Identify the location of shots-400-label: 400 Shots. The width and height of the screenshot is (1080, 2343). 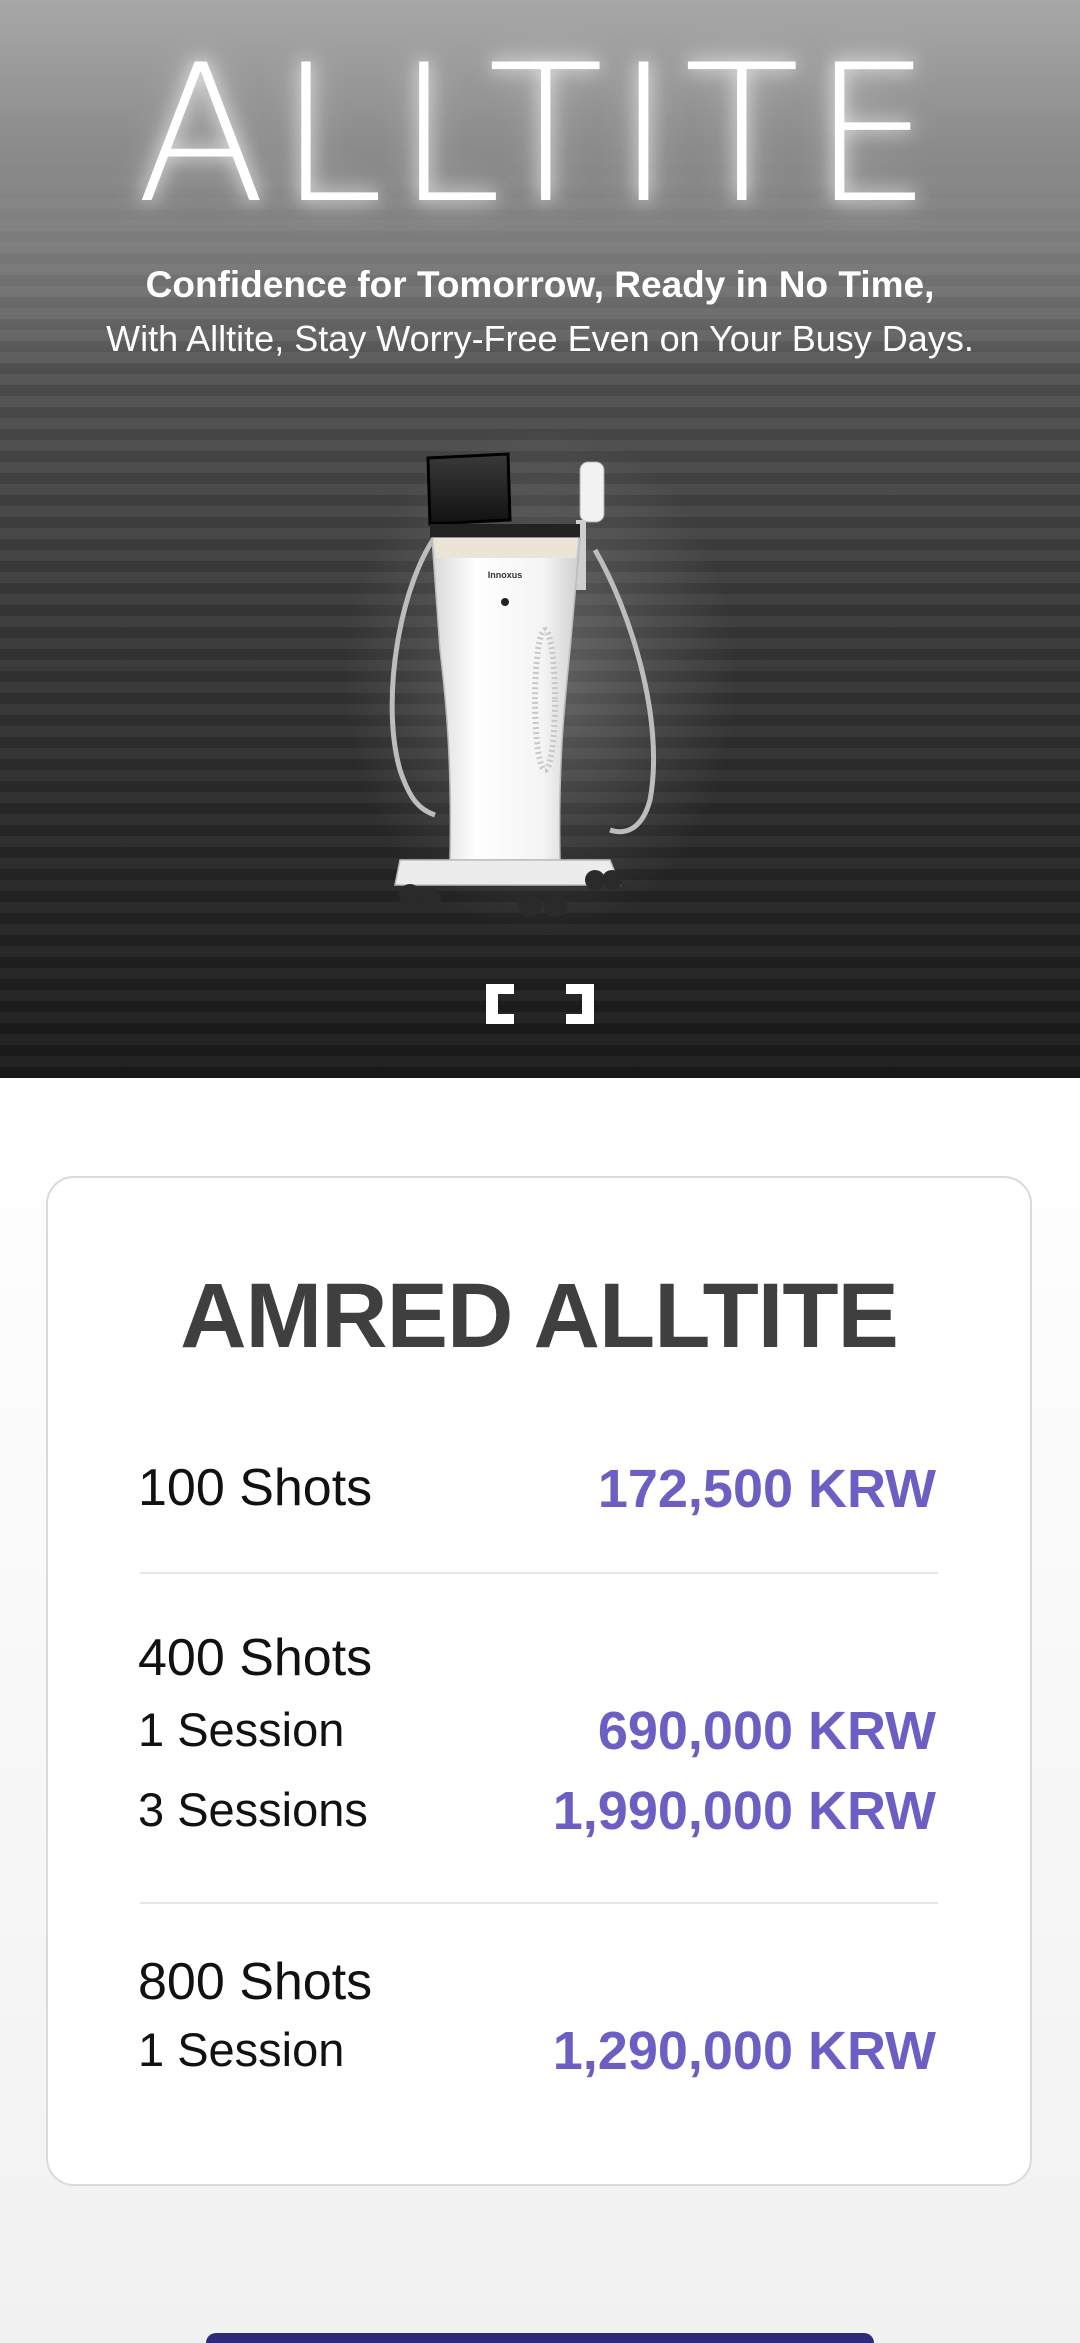
(255, 1658).